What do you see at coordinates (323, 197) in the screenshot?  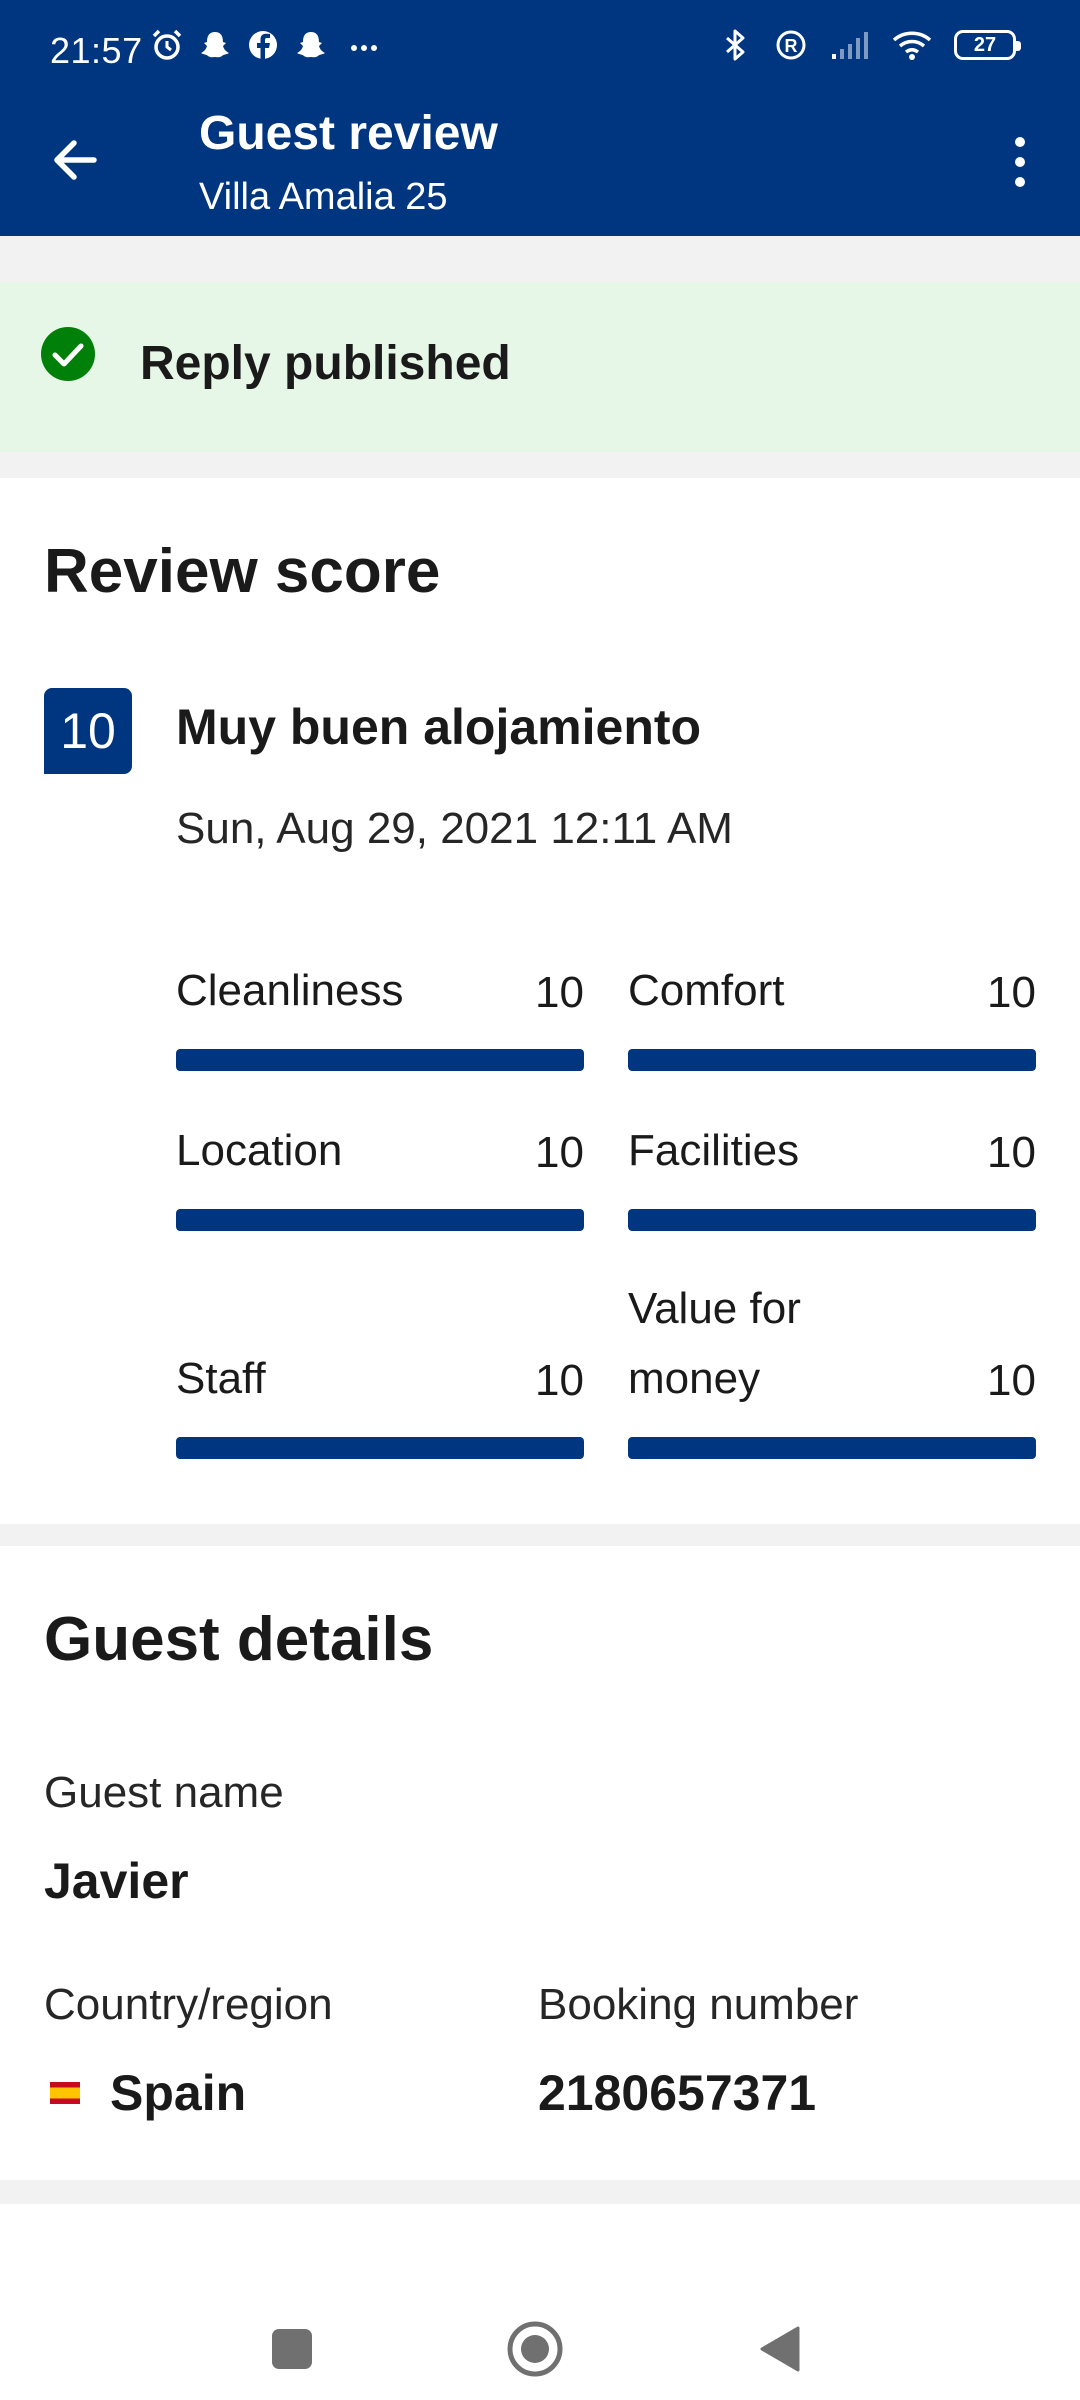 I see `page-subtitle: Villa Amalia 25` at bounding box center [323, 197].